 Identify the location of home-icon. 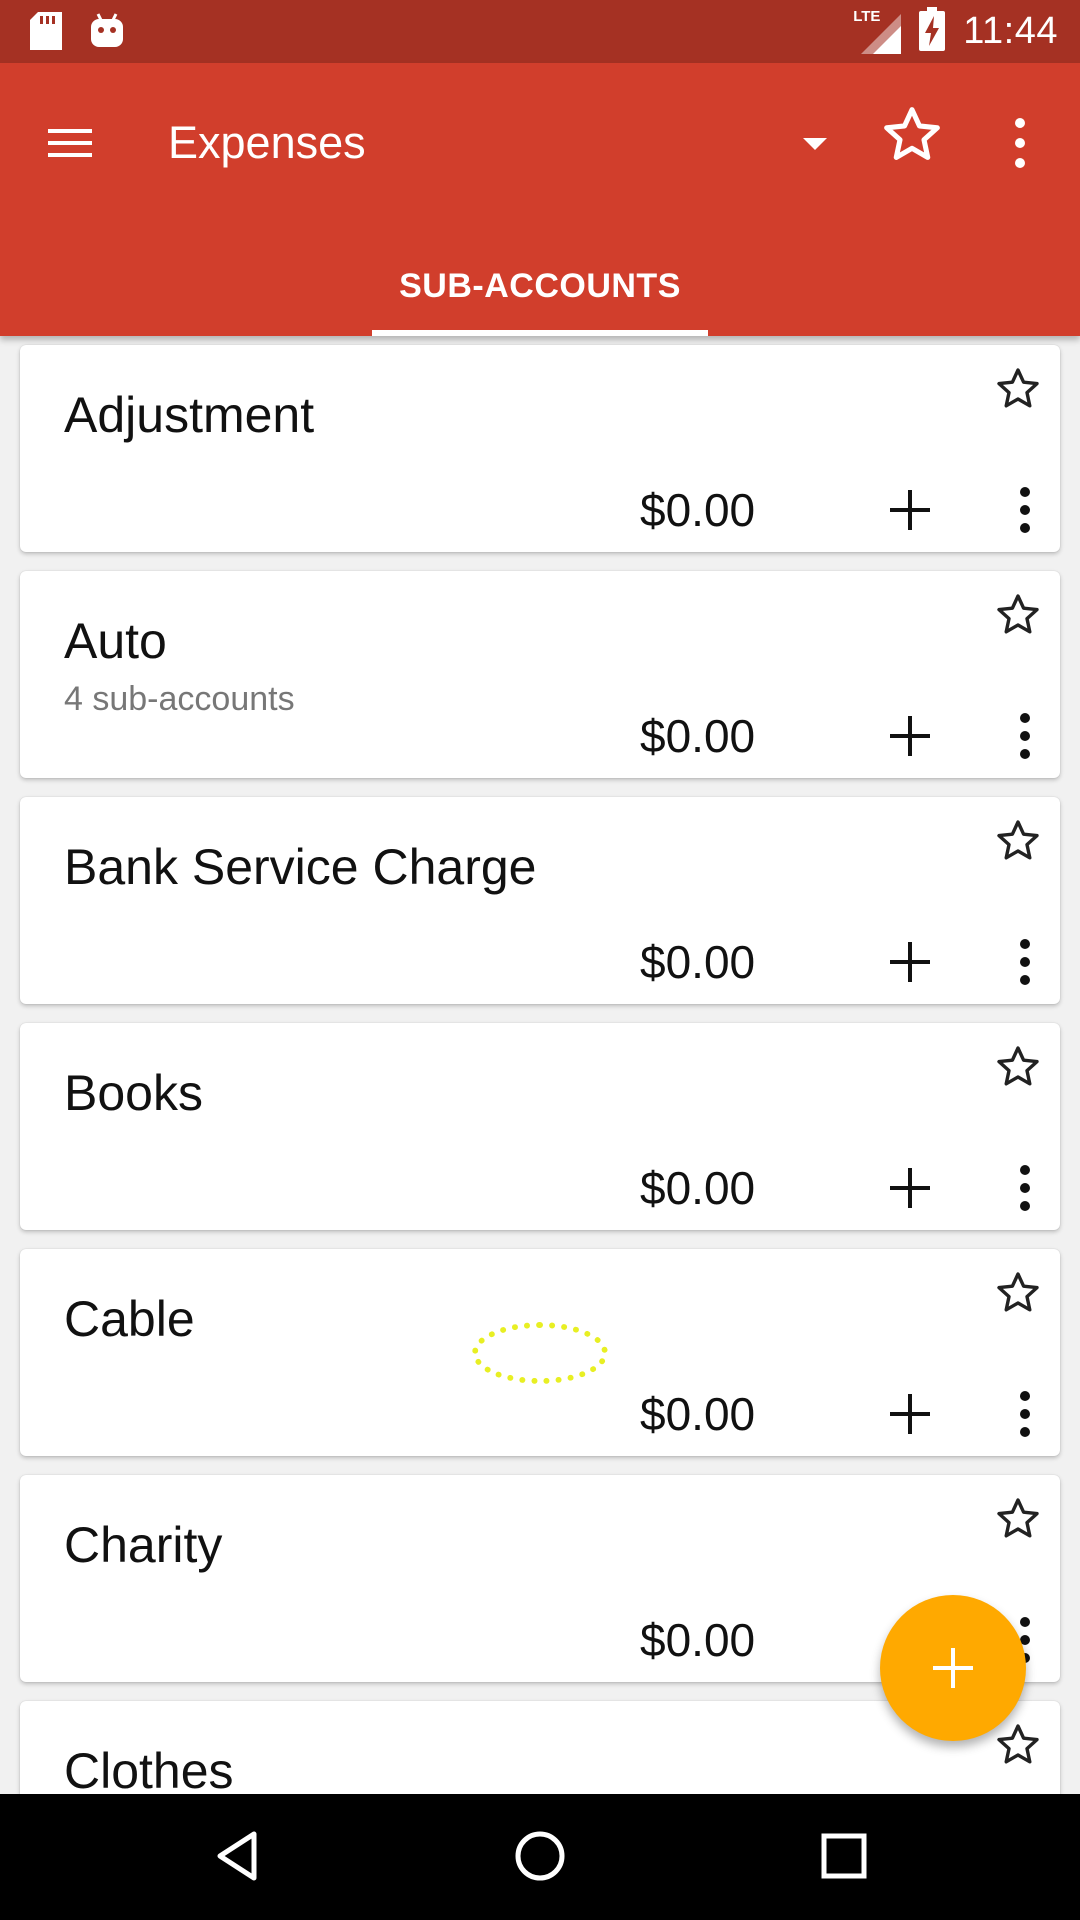
(540, 1861).